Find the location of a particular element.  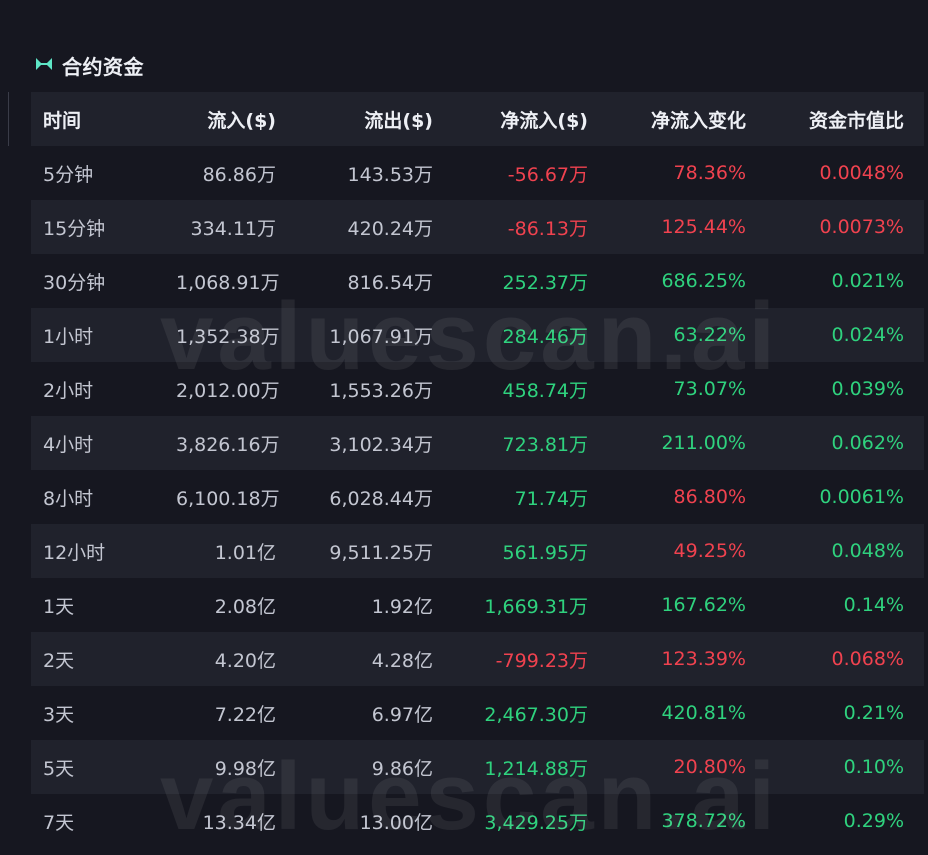

table-row: 1天 2.08亿 1.92亿 1,669.31万 167.62% 0.14% is located at coordinates (477, 605).